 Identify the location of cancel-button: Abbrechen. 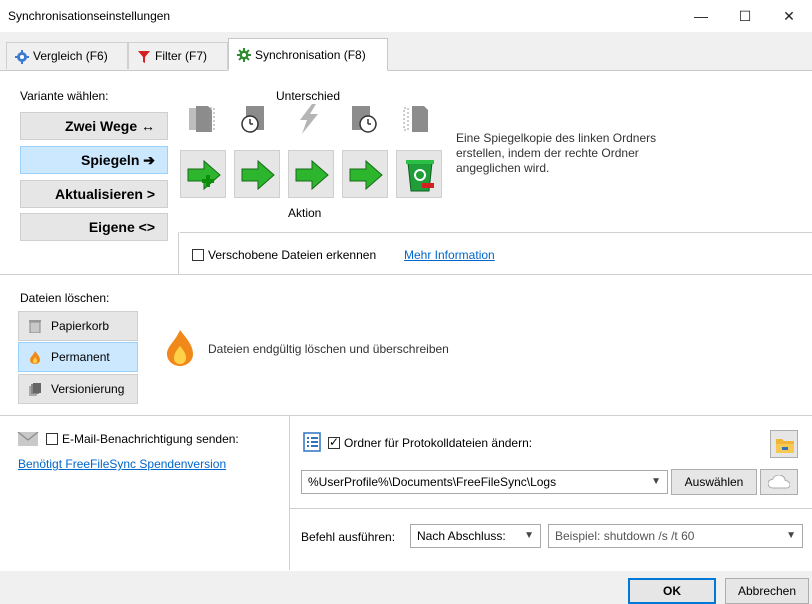
(767, 591).